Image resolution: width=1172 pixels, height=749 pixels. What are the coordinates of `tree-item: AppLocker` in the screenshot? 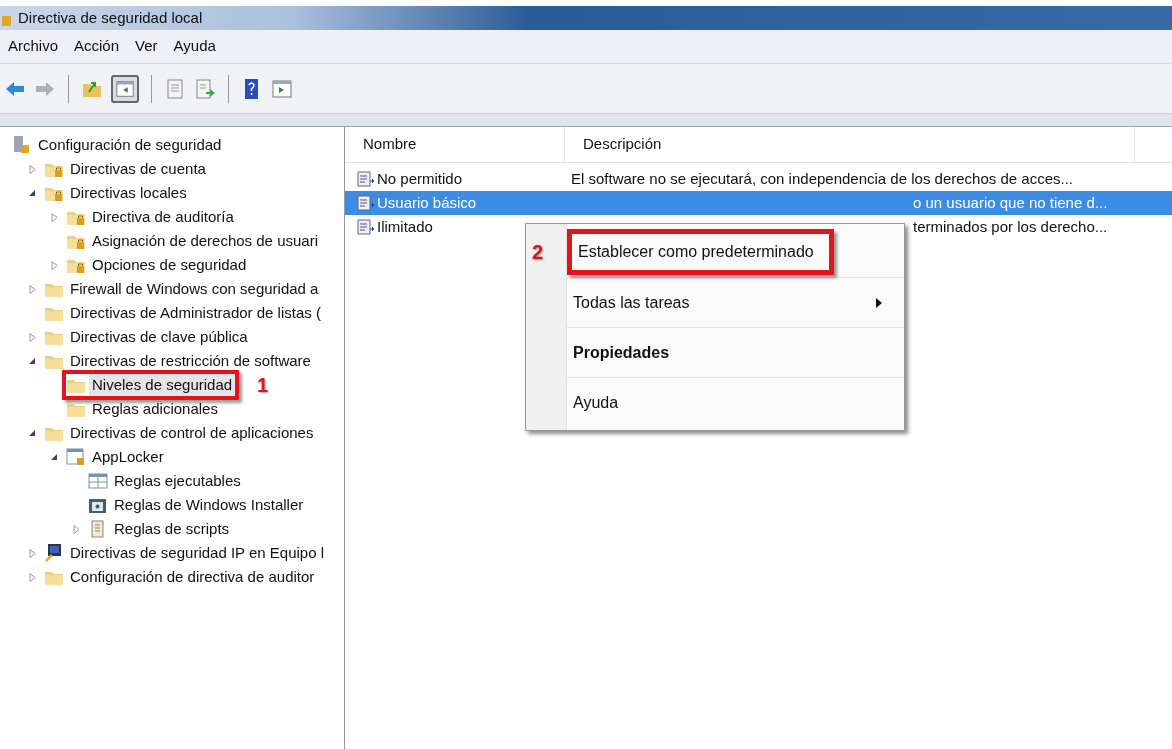 It's located at (128, 457).